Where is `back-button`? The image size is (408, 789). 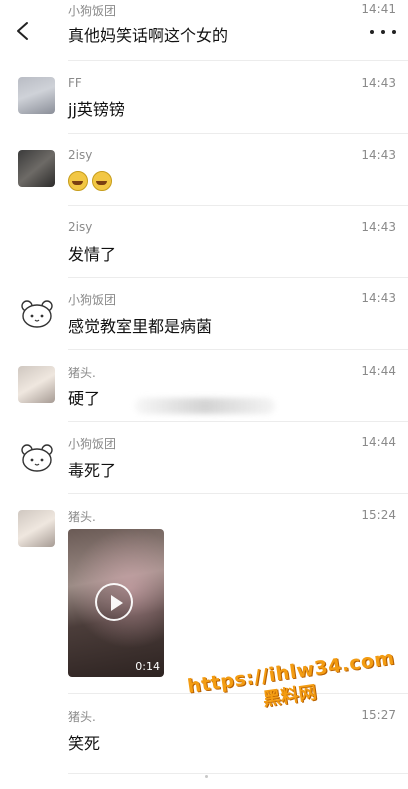
back-button is located at coordinates (23, 31).